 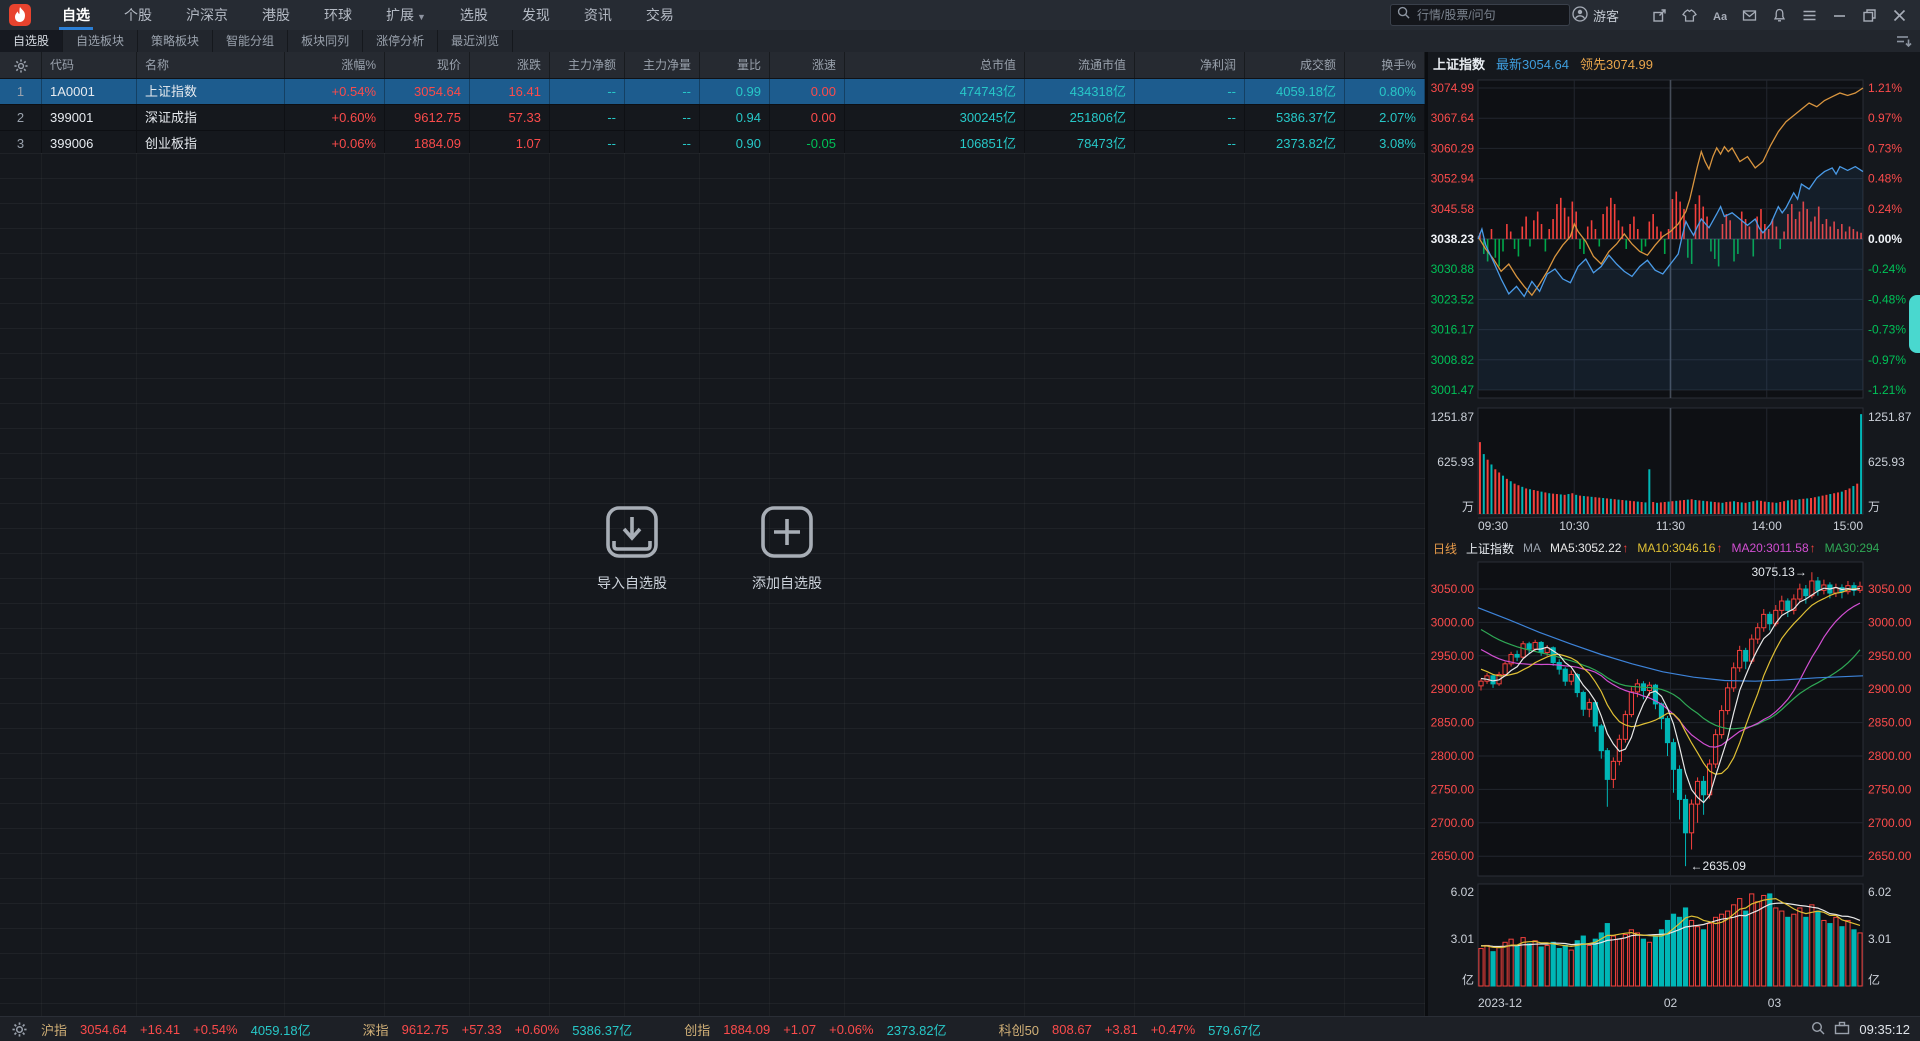 What do you see at coordinates (207, 15) in the screenshot?
I see `nav-item-2: 沪深京` at bounding box center [207, 15].